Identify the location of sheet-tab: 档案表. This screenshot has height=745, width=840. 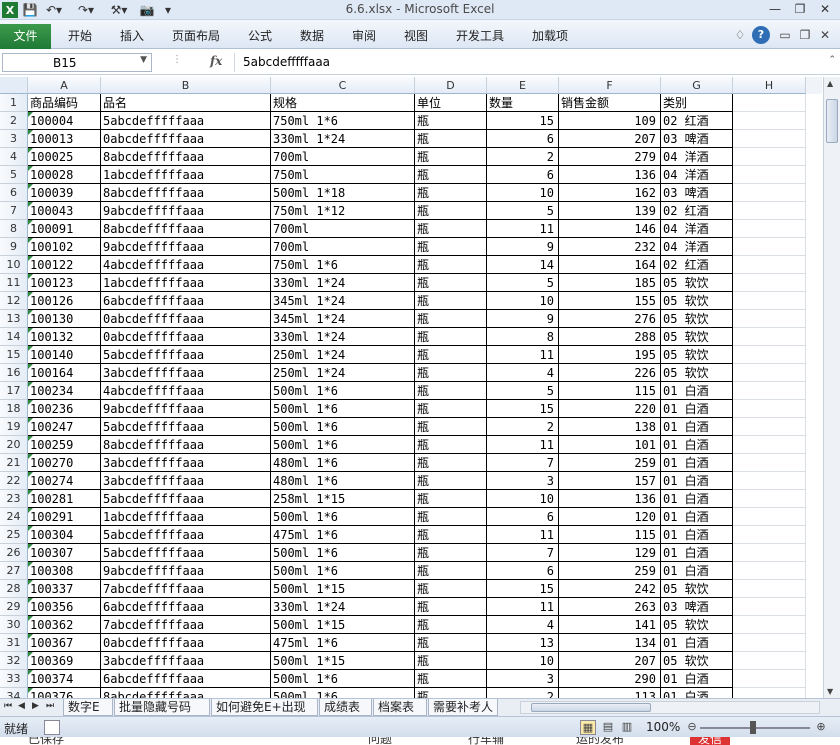
(400, 707).